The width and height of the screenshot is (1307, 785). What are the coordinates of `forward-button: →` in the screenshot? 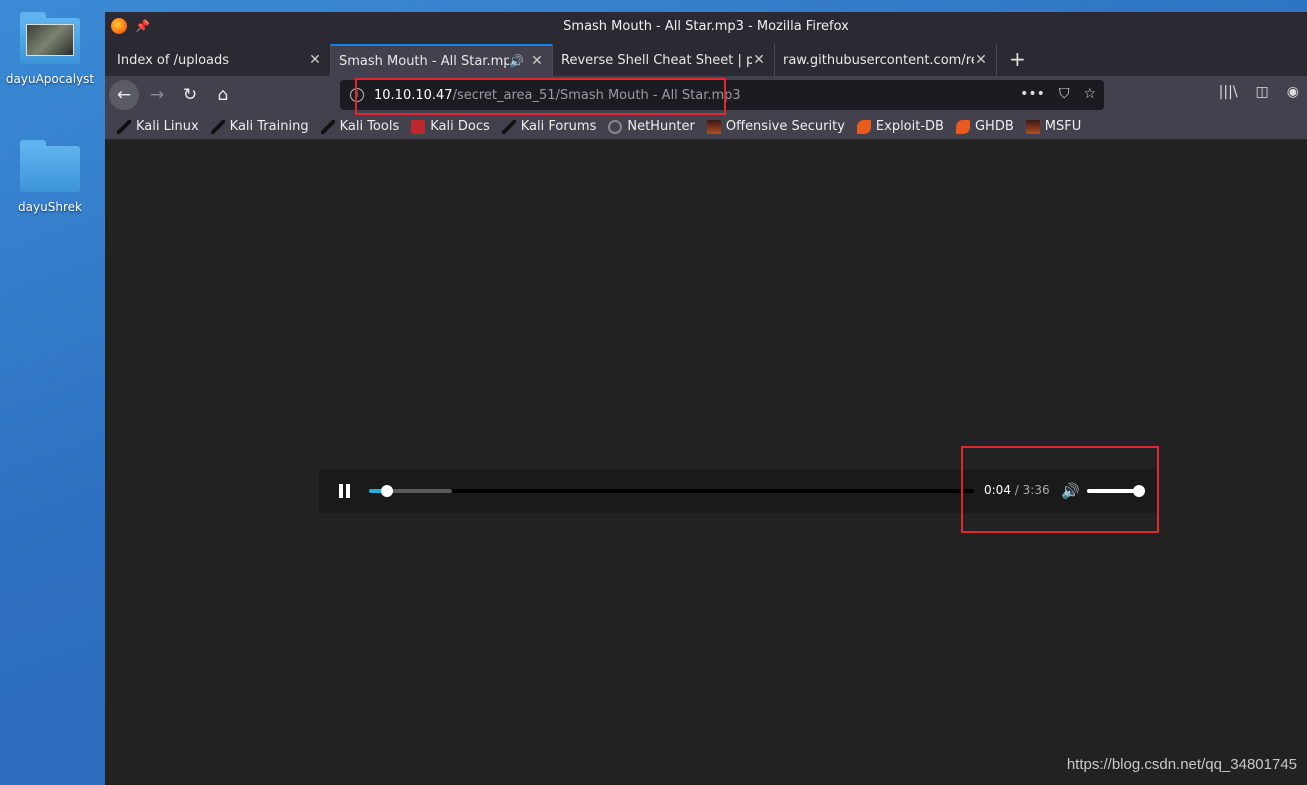 It's located at (157, 95).